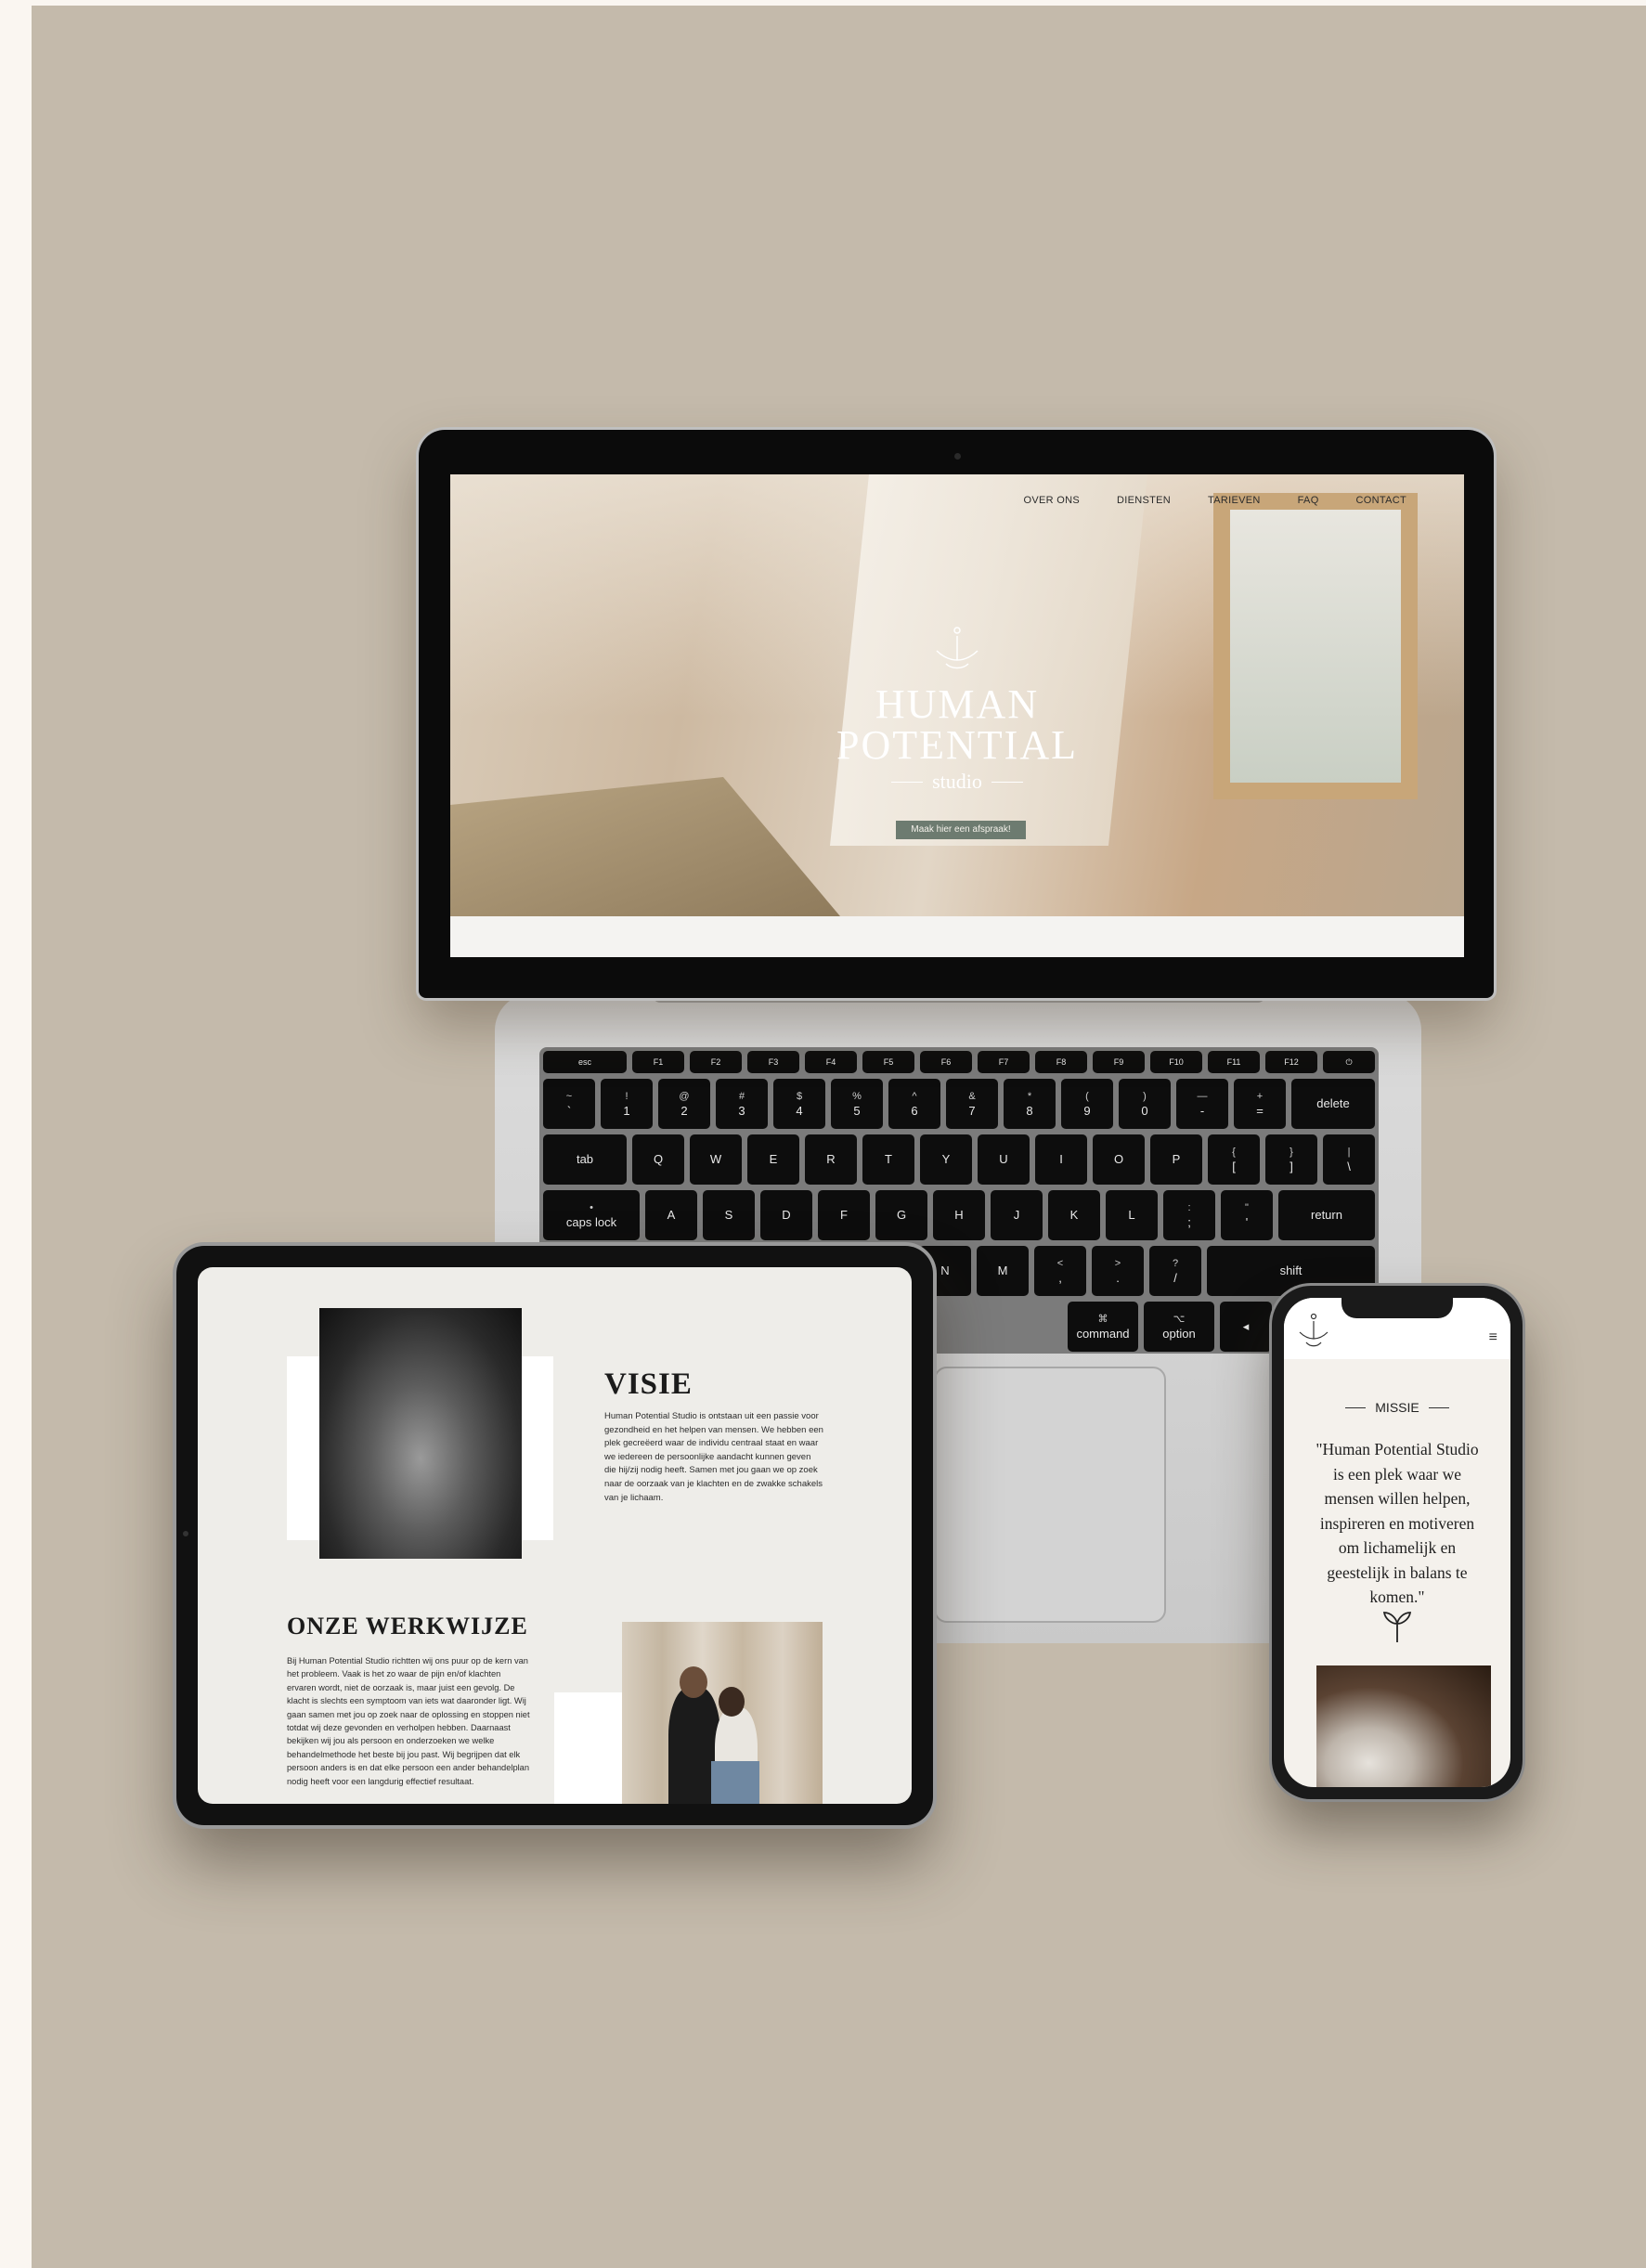 Image resolution: width=1646 pixels, height=2268 pixels. I want to click on key-label: `, so click(569, 1111).